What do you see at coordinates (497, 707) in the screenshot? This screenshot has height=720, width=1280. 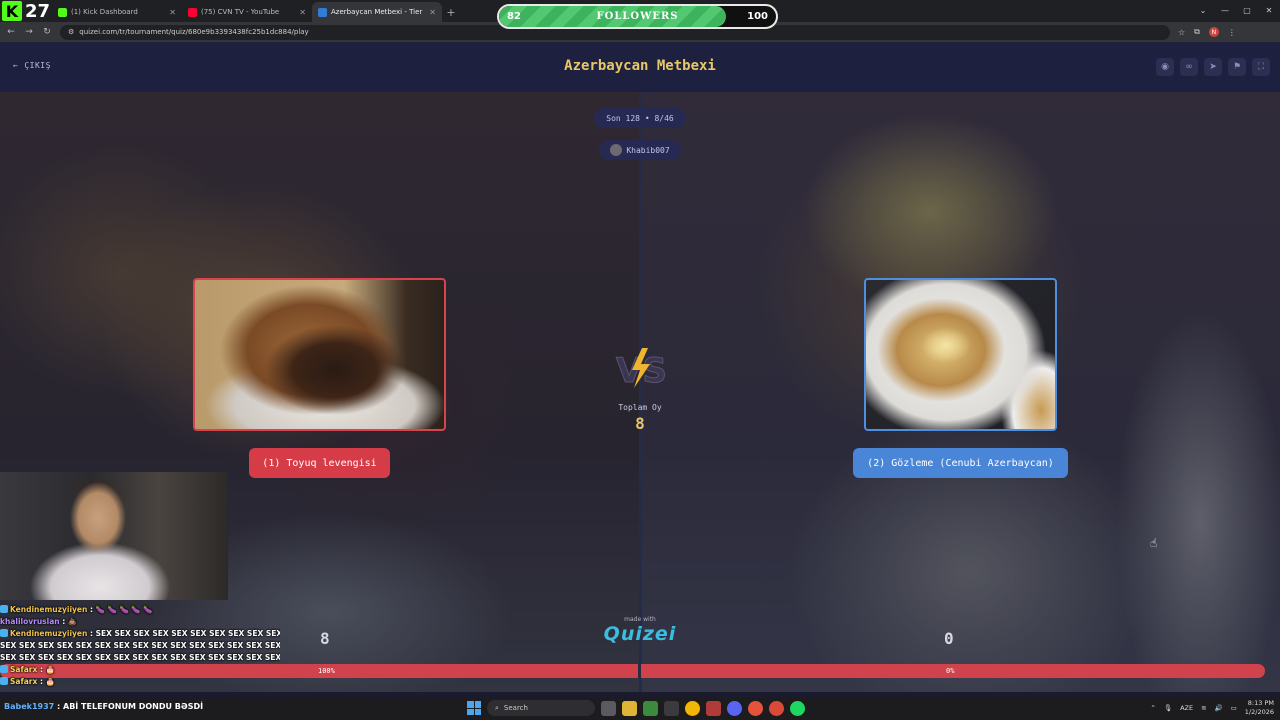 I see `search-icon: ⌕` at bounding box center [497, 707].